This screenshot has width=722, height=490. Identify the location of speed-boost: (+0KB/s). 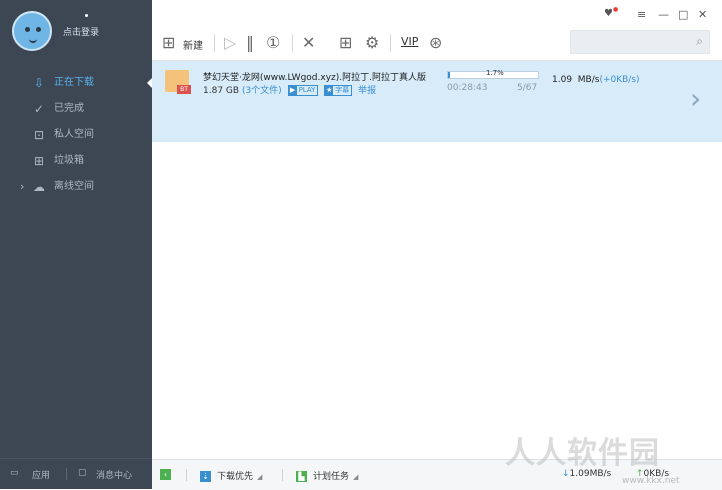
(619, 80).